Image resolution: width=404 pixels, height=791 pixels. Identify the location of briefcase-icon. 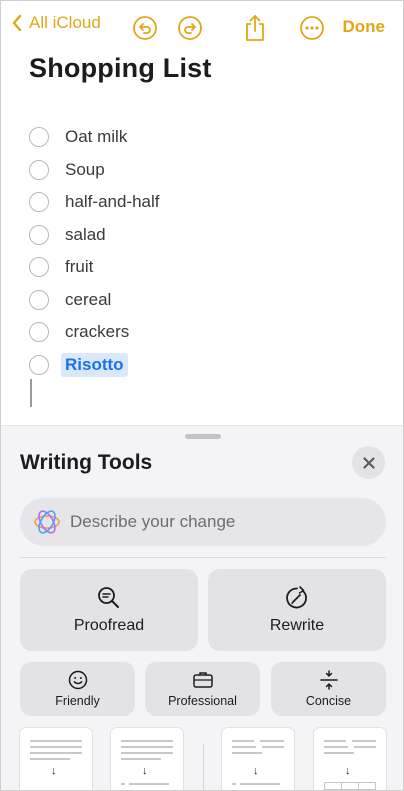
(202, 680).